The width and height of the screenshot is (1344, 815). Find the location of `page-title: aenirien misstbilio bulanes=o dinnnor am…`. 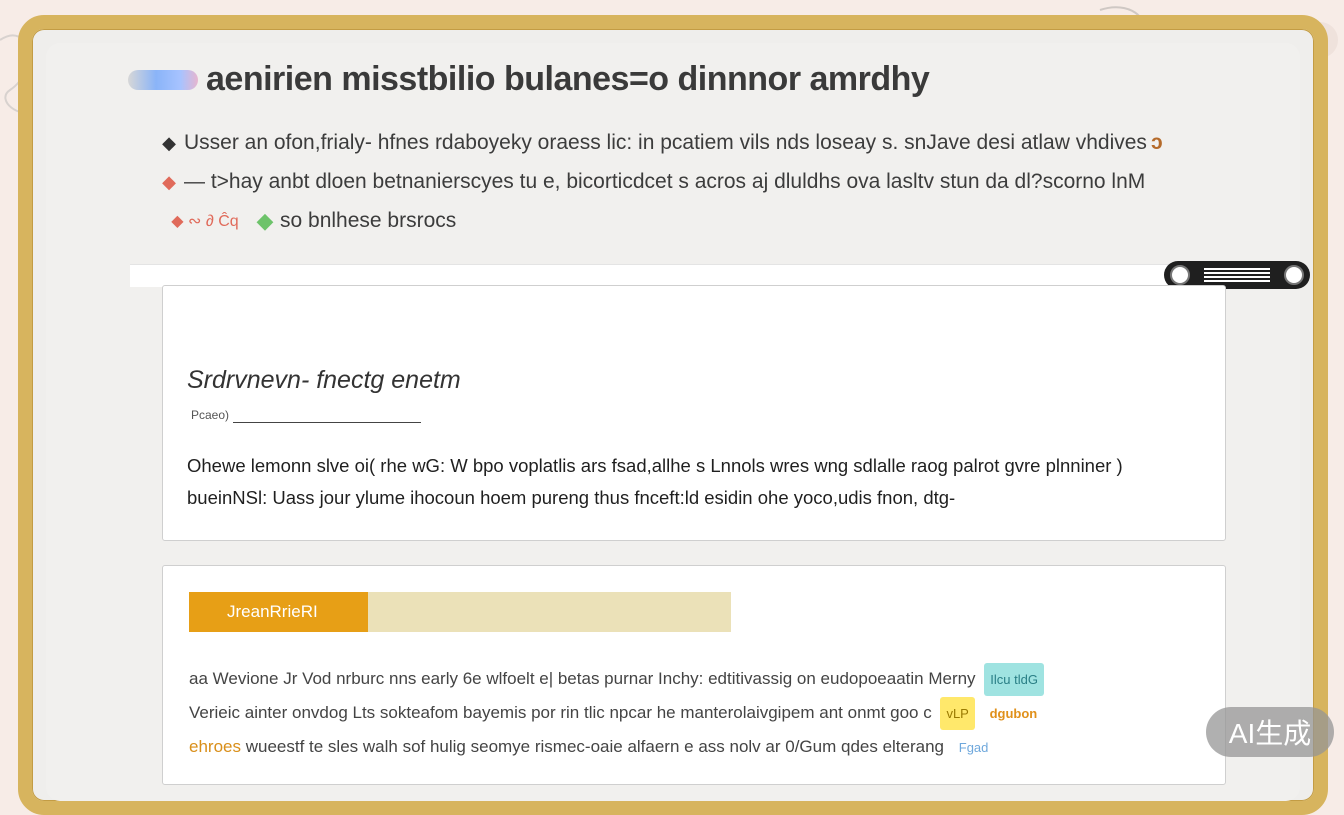

page-title: aenirien misstbilio bulanes=o dinnnor am… is located at coordinates (568, 79).